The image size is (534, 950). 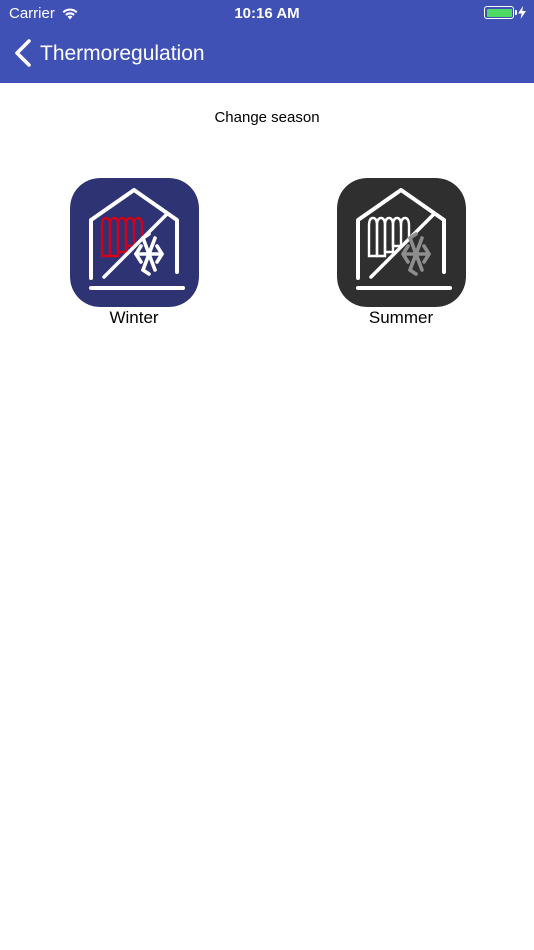 I want to click on app-header: Carrier 10:16 AM Thermoregulation, so click(x=267, y=41).